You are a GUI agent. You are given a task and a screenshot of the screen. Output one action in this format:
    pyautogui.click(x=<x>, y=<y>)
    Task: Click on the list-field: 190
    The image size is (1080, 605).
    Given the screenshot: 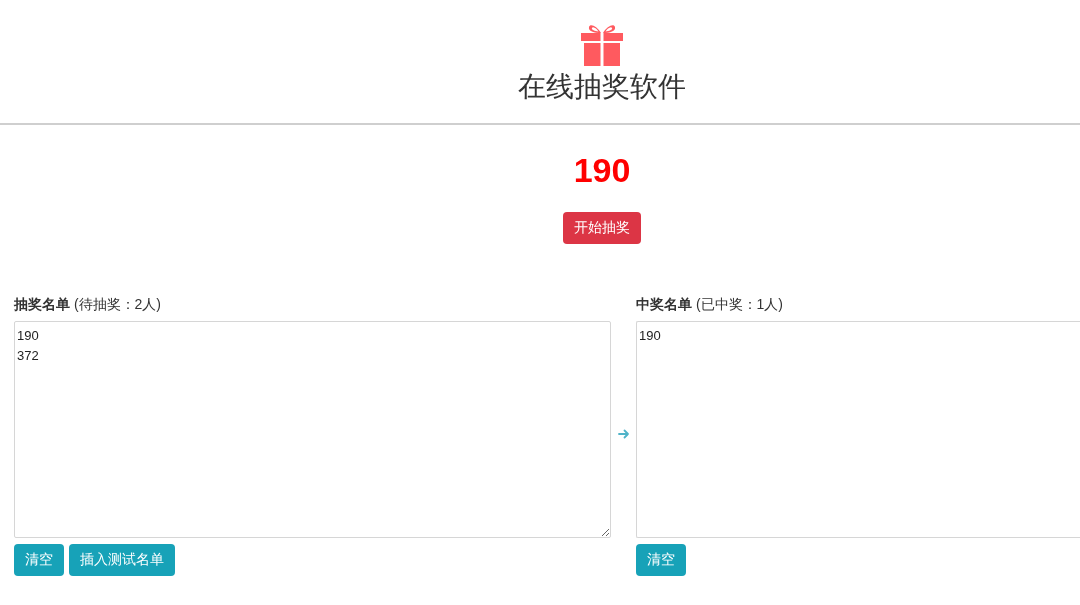 What is the action you would take?
    pyautogui.click(x=858, y=429)
    